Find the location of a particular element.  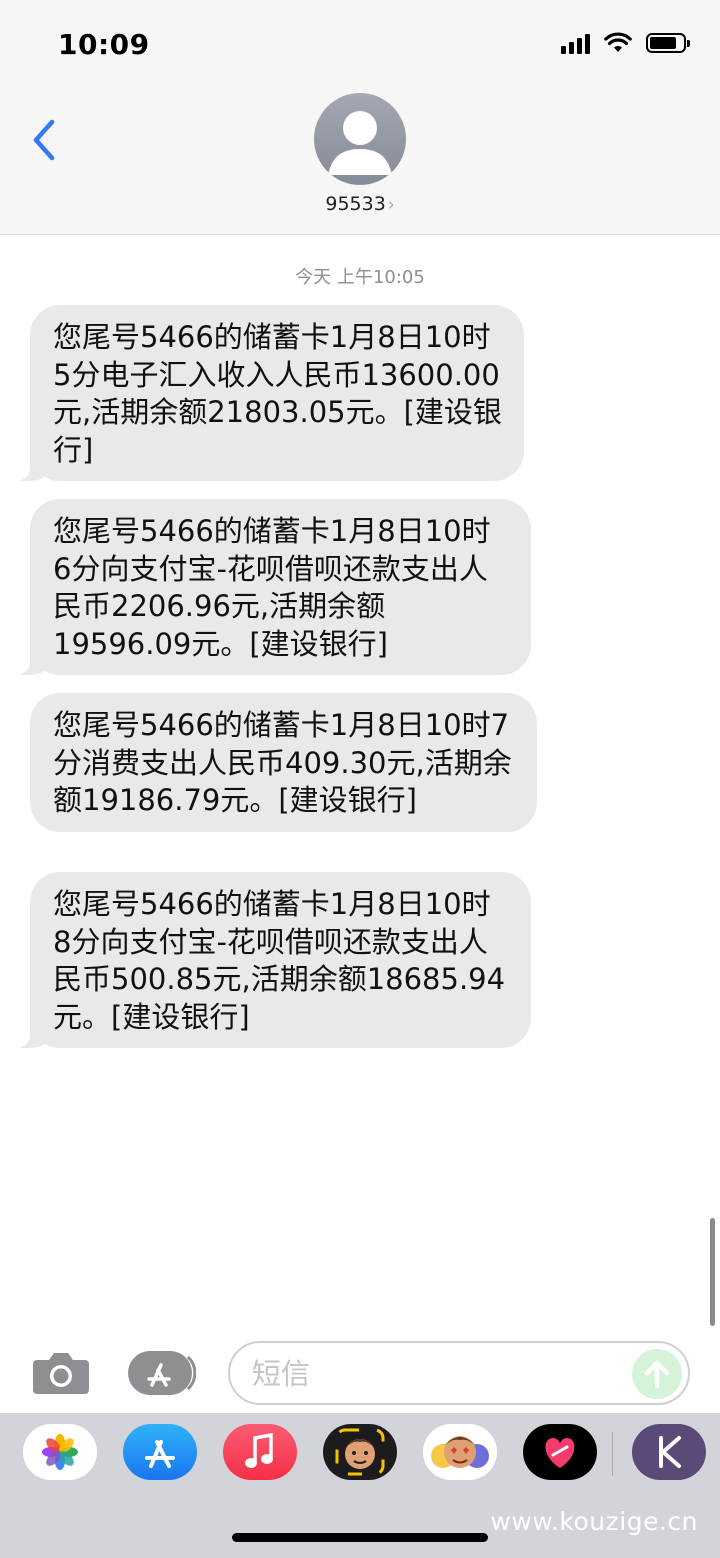

app-store-icon is located at coordinates (160, 1452).